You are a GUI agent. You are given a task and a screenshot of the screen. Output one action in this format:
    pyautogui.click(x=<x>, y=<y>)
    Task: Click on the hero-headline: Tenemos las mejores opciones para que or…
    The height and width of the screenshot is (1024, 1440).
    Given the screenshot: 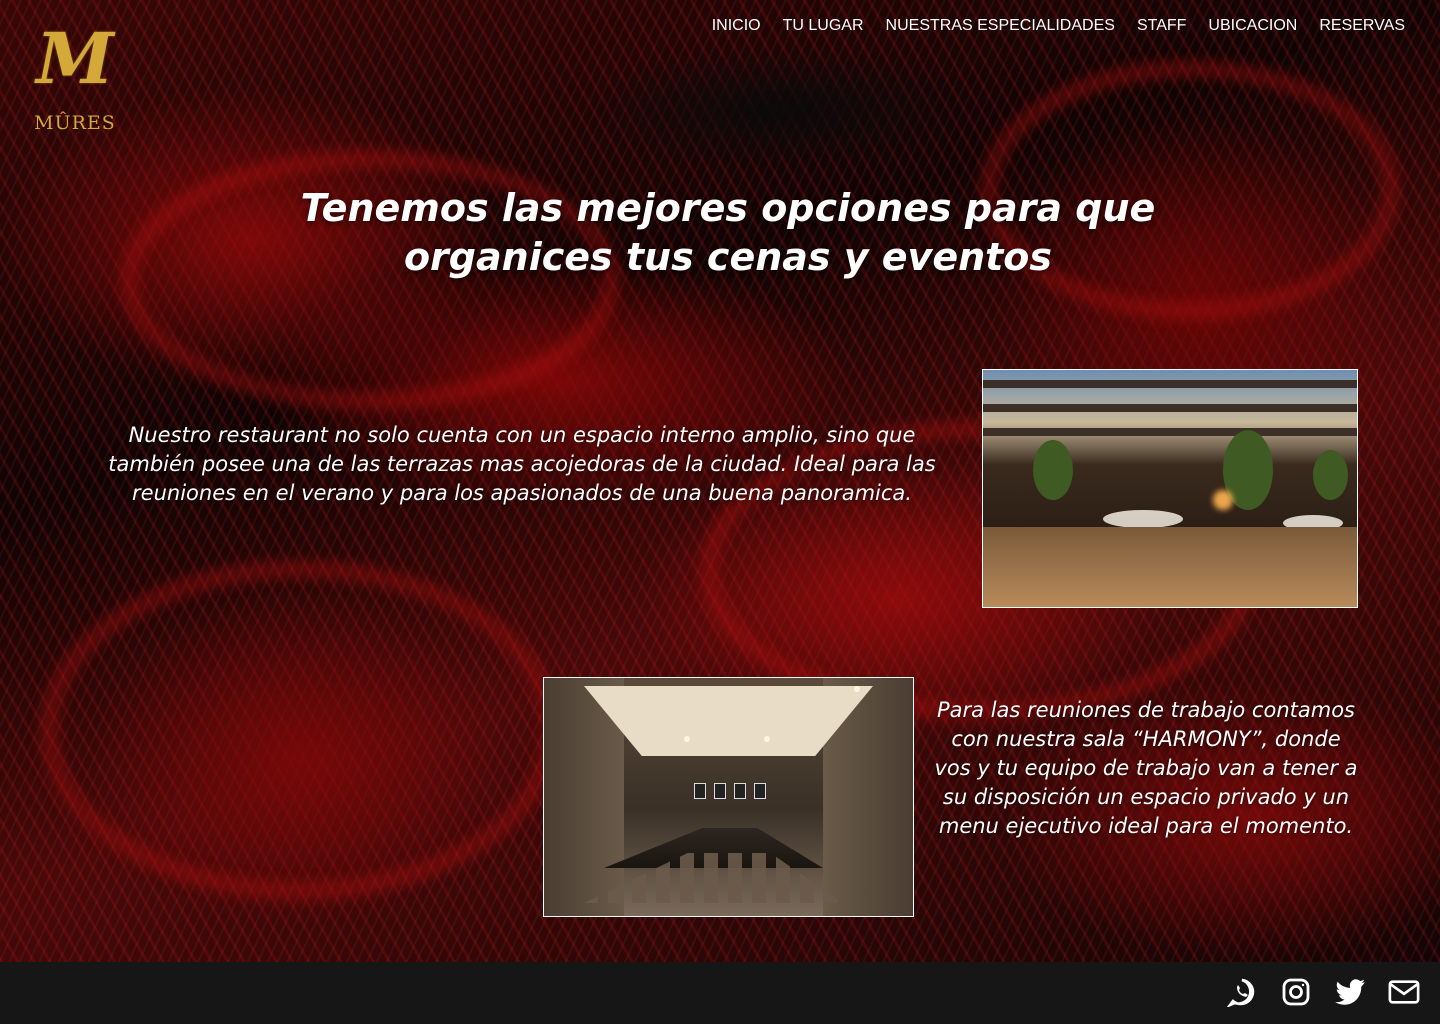 What is the action you would take?
    pyautogui.click(x=728, y=232)
    